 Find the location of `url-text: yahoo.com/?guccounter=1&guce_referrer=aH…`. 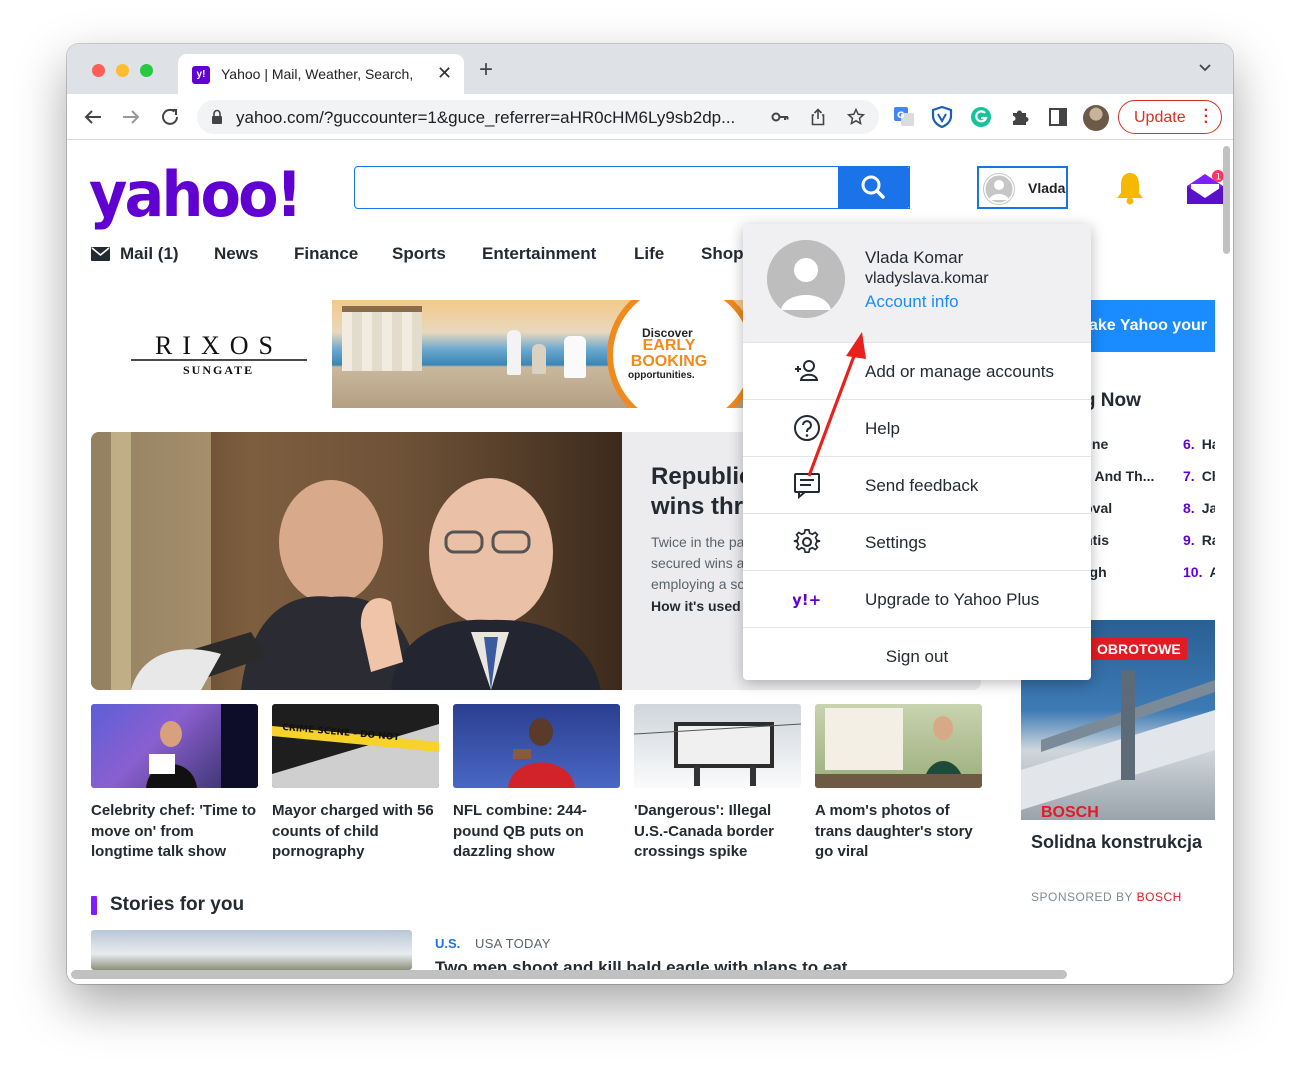

url-text: yahoo.com/?guccounter=1&guce_referrer=aH… is located at coordinates (498, 118).